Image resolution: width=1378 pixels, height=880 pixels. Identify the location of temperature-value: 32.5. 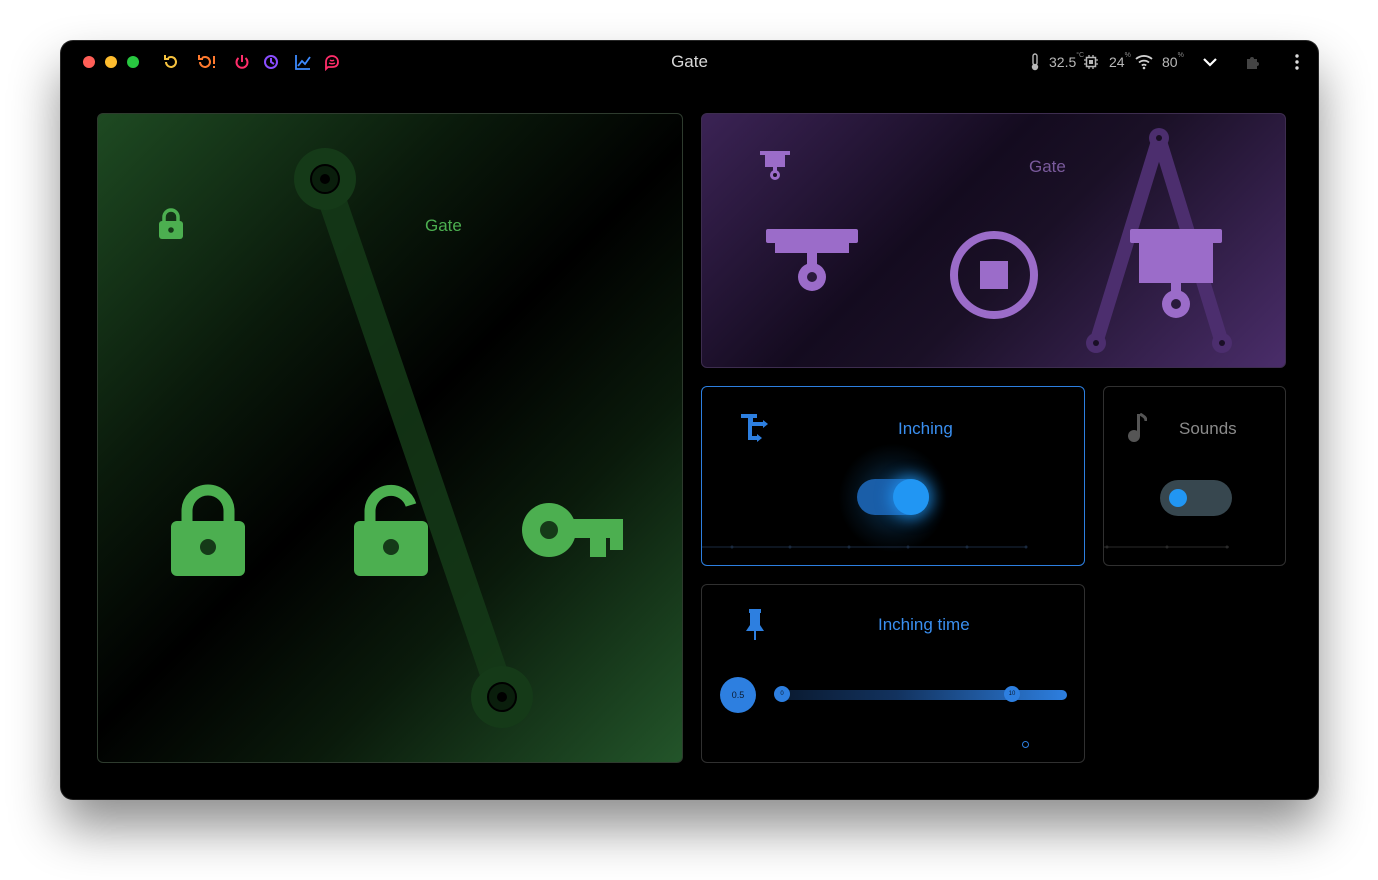
(1063, 62).